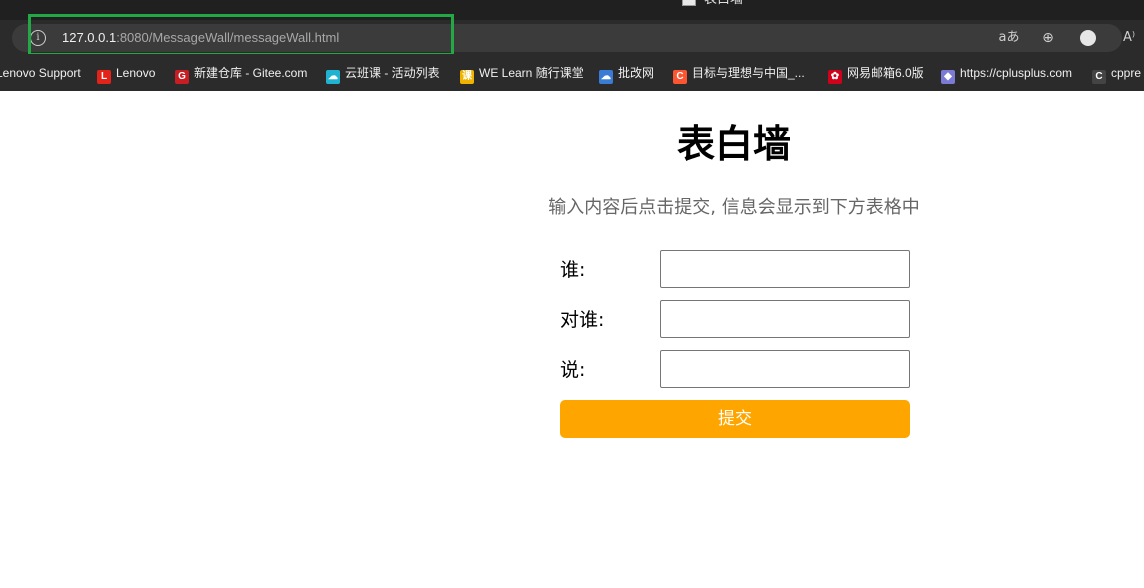 The width and height of the screenshot is (1144, 588). What do you see at coordinates (785, 369) in the screenshot?
I see `message-input` at bounding box center [785, 369].